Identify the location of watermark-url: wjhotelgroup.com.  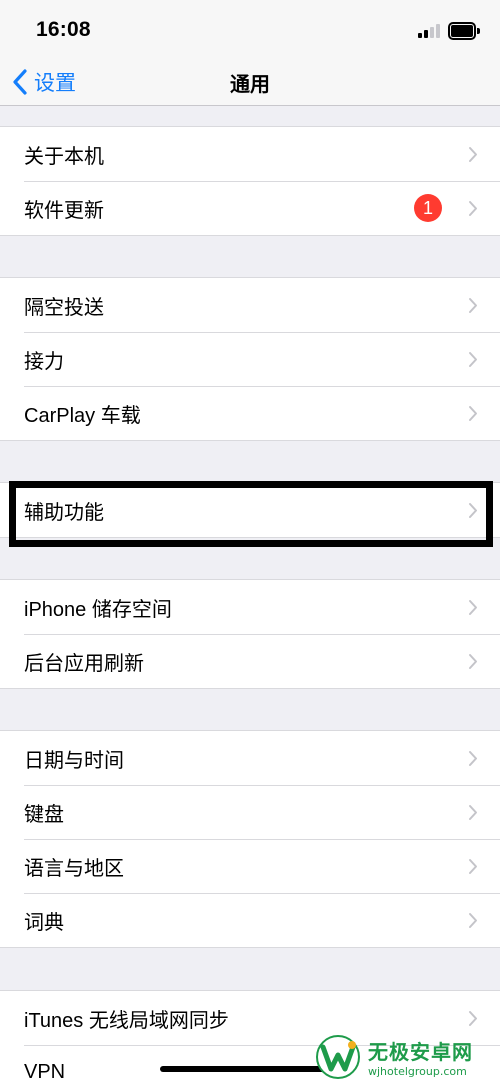
(417, 1071).